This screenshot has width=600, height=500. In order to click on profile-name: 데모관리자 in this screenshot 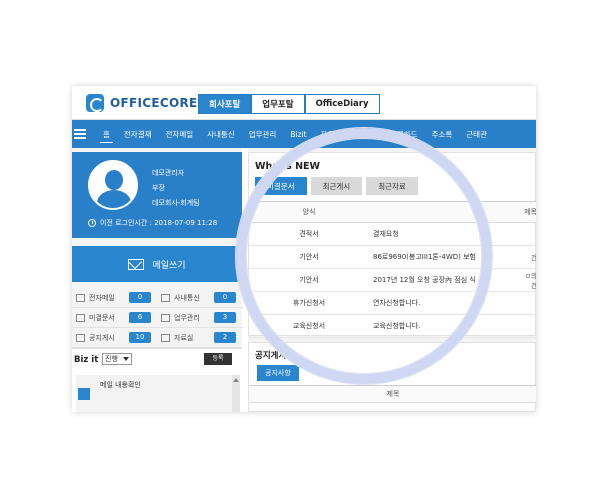, I will do `click(168, 173)`.